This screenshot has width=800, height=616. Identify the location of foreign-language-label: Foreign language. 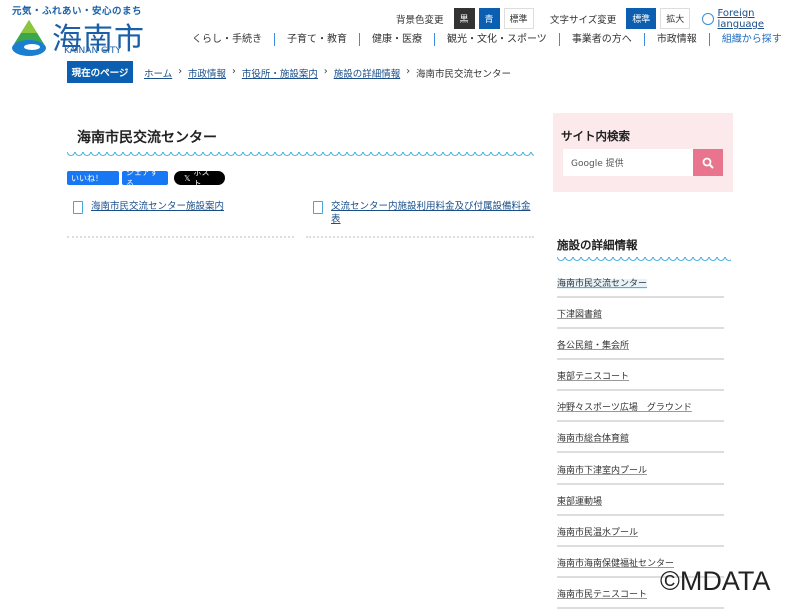
(759, 19).